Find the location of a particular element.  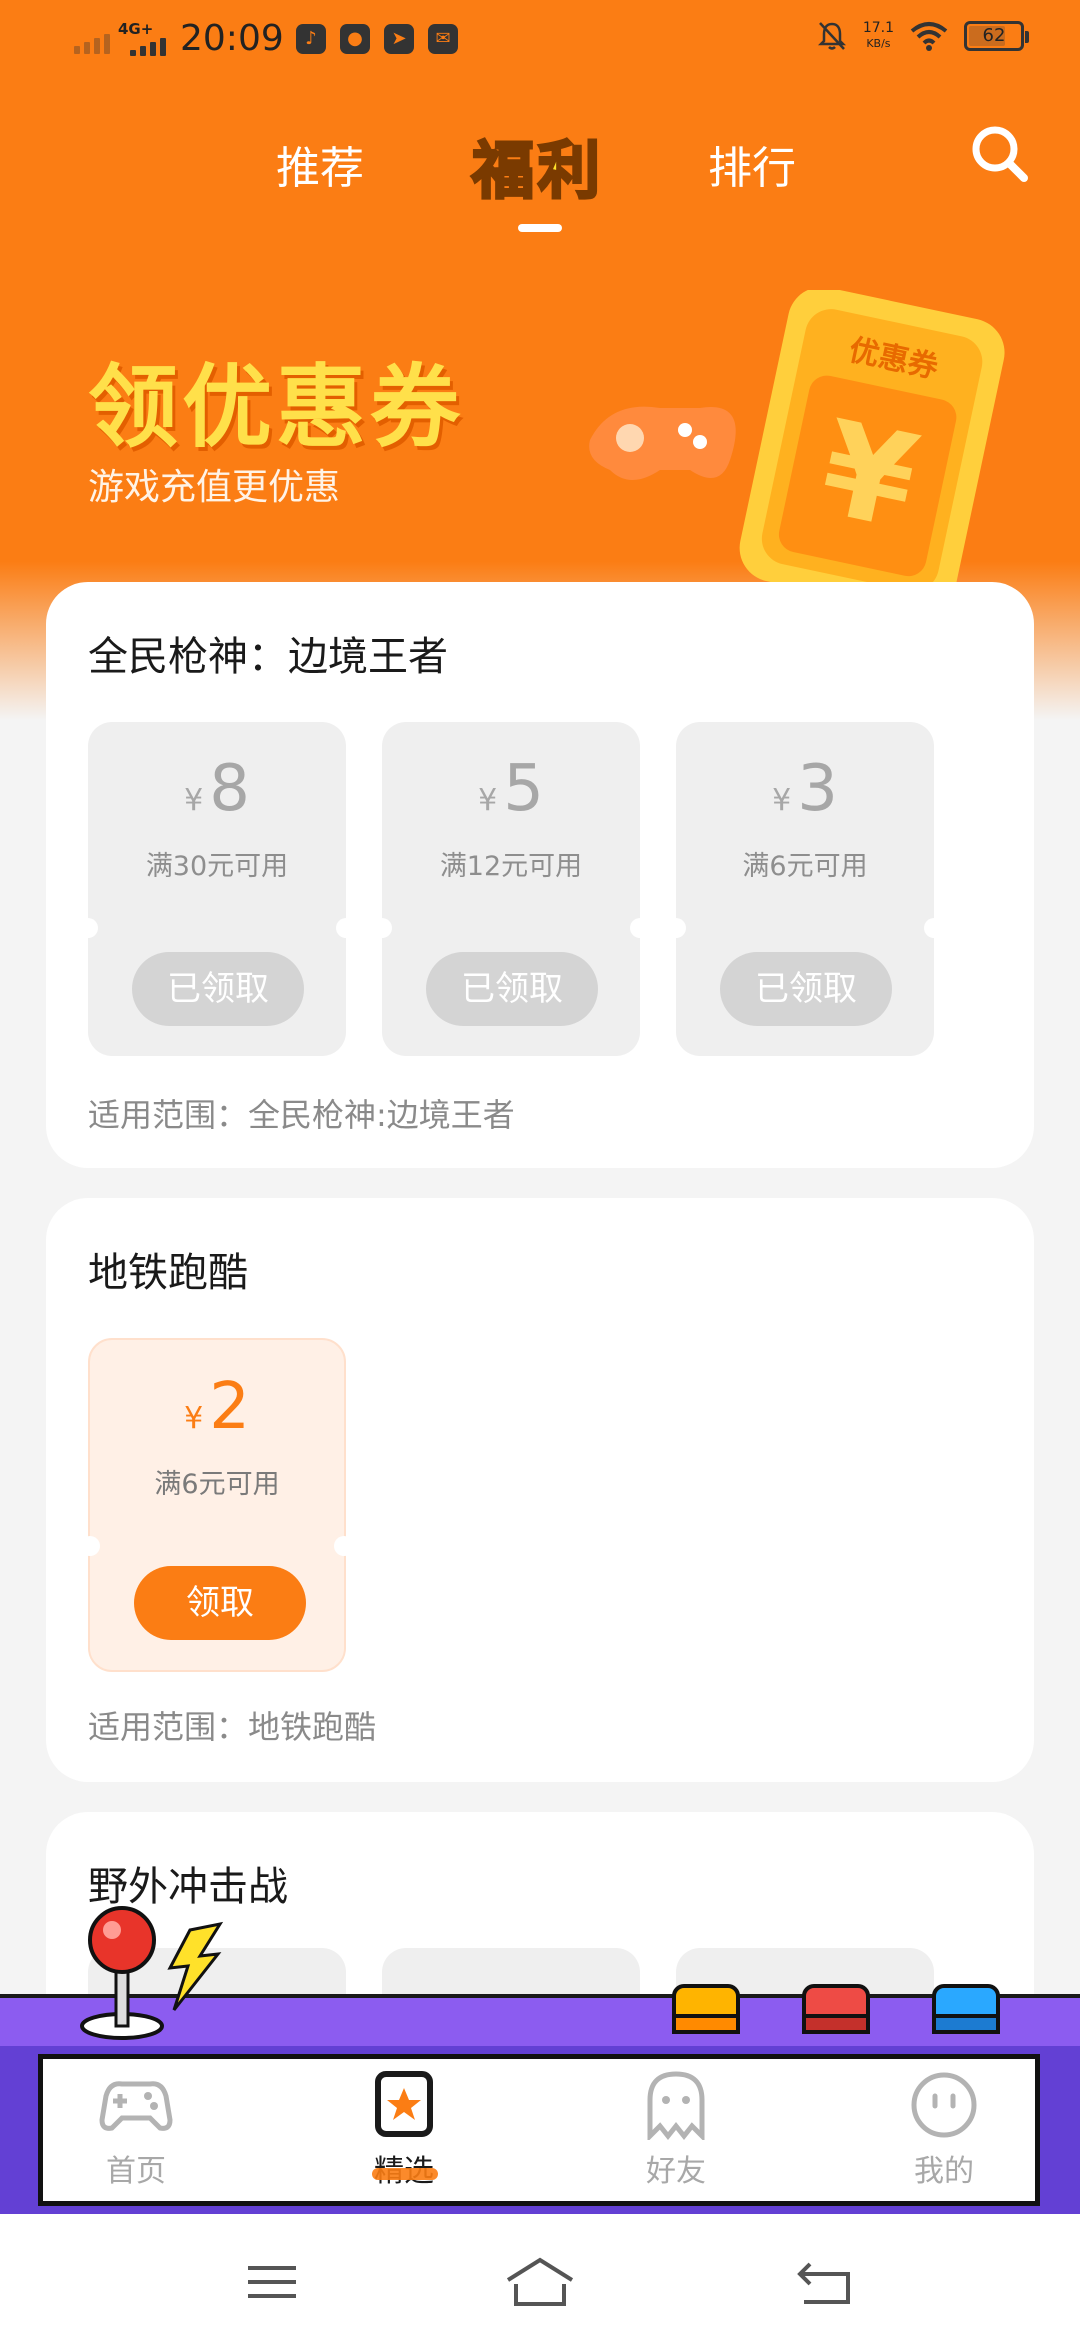

net-speed: 17.1 KB/s is located at coordinates (878, 36).